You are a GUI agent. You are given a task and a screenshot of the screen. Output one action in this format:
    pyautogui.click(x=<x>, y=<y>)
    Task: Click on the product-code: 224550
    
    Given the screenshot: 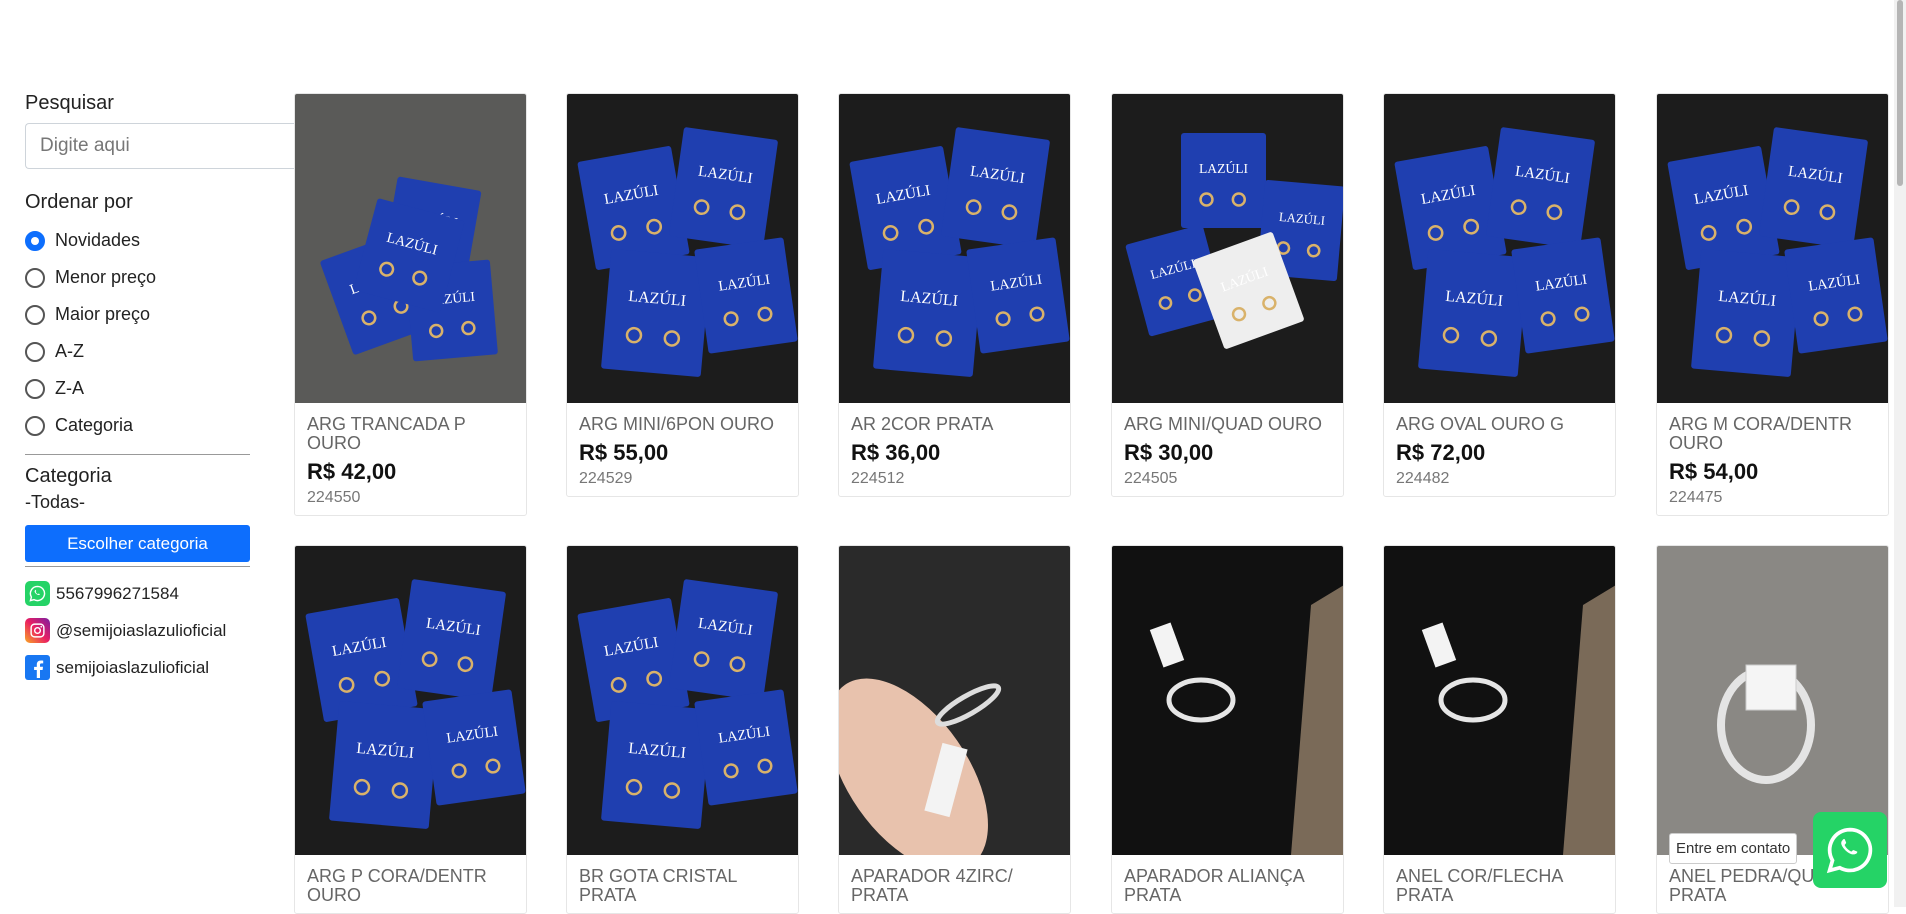 What is the action you would take?
    pyautogui.click(x=334, y=497)
    